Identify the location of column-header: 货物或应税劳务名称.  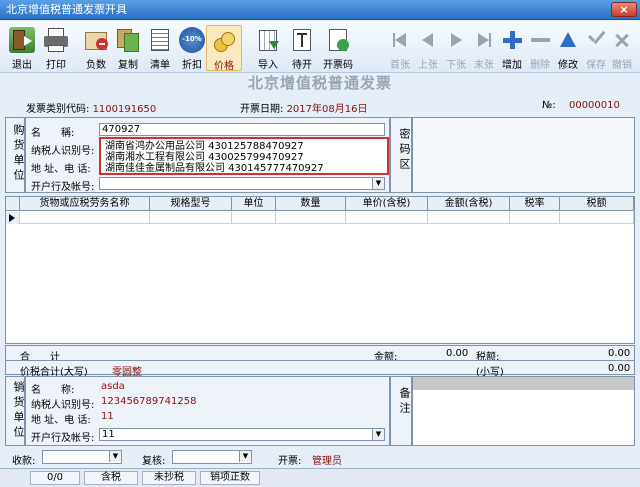
(85, 204).